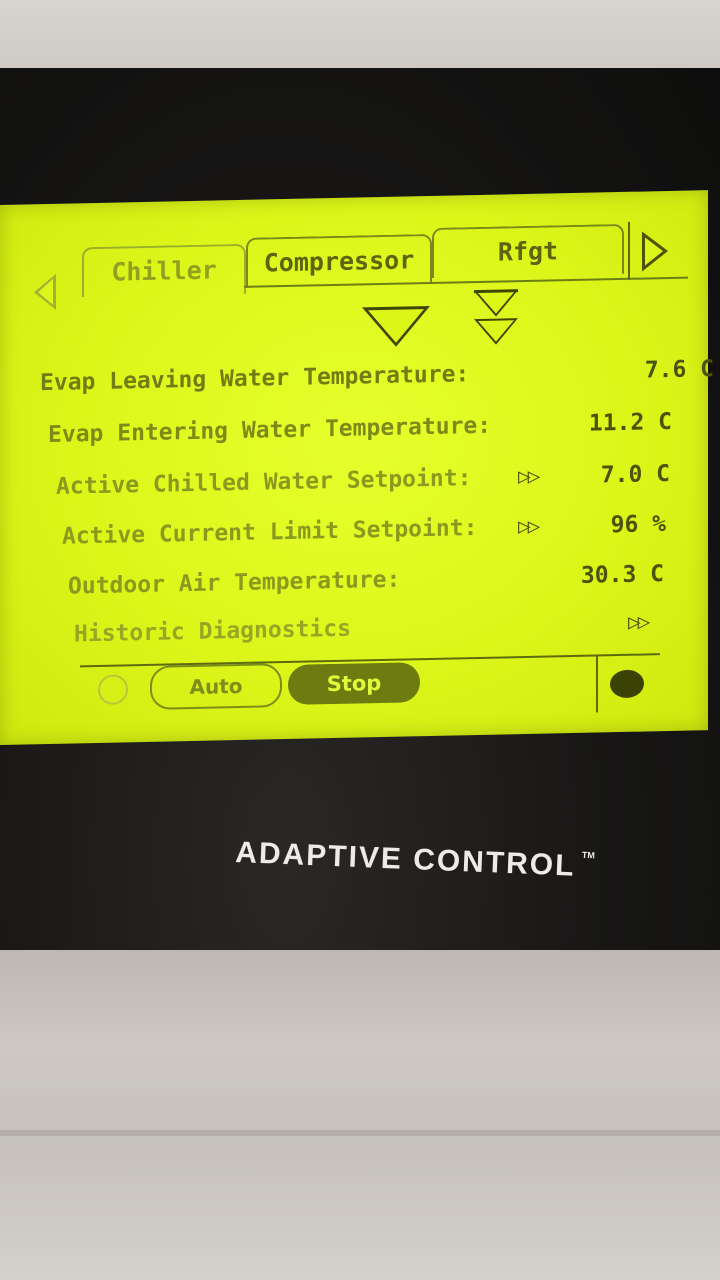 Image resolution: width=720 pixels, height=1280 pixels. I want to click on tab-chiller: Chiller, so click(164, 270).